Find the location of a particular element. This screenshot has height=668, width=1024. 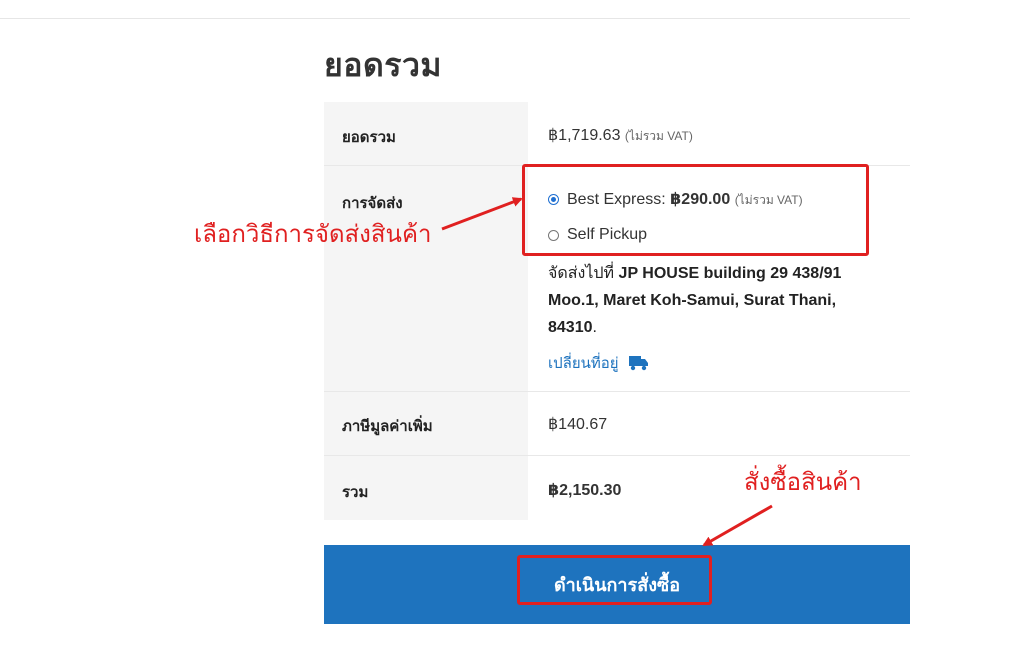

tax-label: ภาษีมูลค่าเพิ่ม is located at coordinates (426, 423).